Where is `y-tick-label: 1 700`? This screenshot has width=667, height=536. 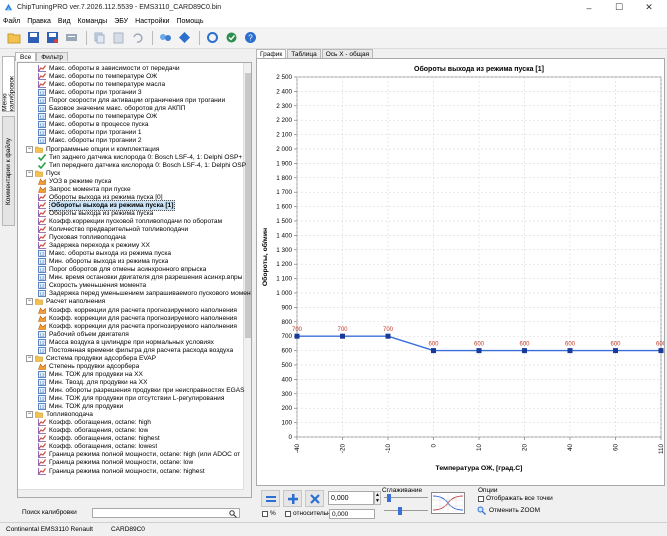 y-tick-label: 1 700 is located at coordinates (284, 192).